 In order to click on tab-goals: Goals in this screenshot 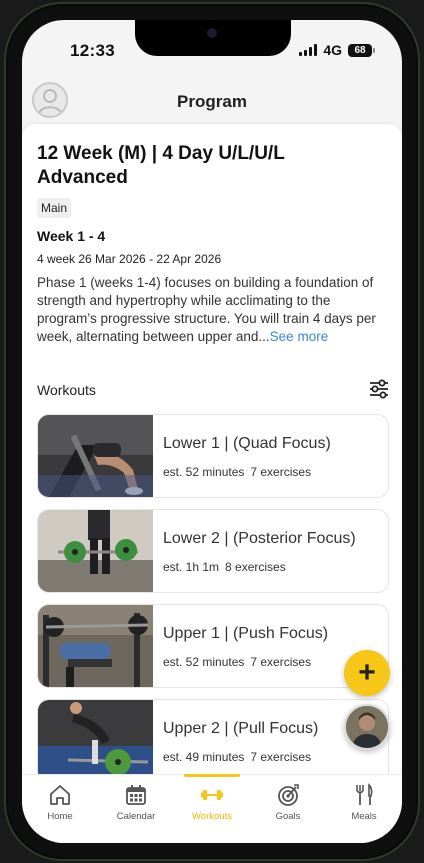, I will do `click(288, 809)`.